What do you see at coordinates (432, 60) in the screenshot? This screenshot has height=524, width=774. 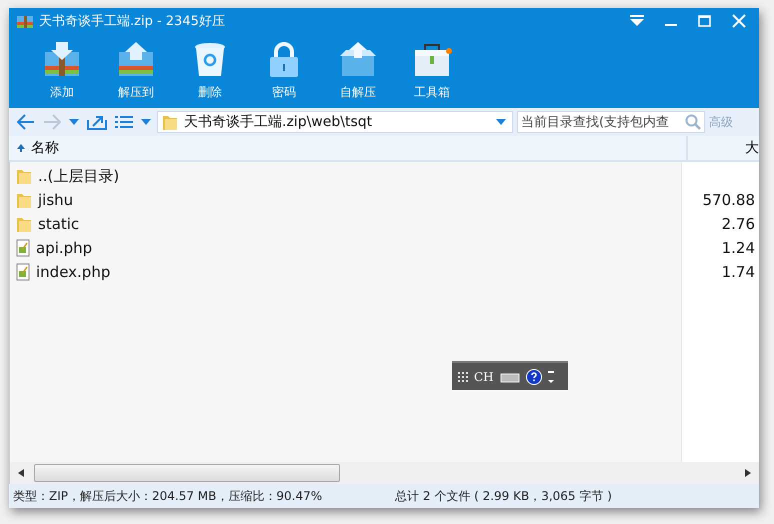 I see `toolbox-icon` at bounding box center [432, 60].